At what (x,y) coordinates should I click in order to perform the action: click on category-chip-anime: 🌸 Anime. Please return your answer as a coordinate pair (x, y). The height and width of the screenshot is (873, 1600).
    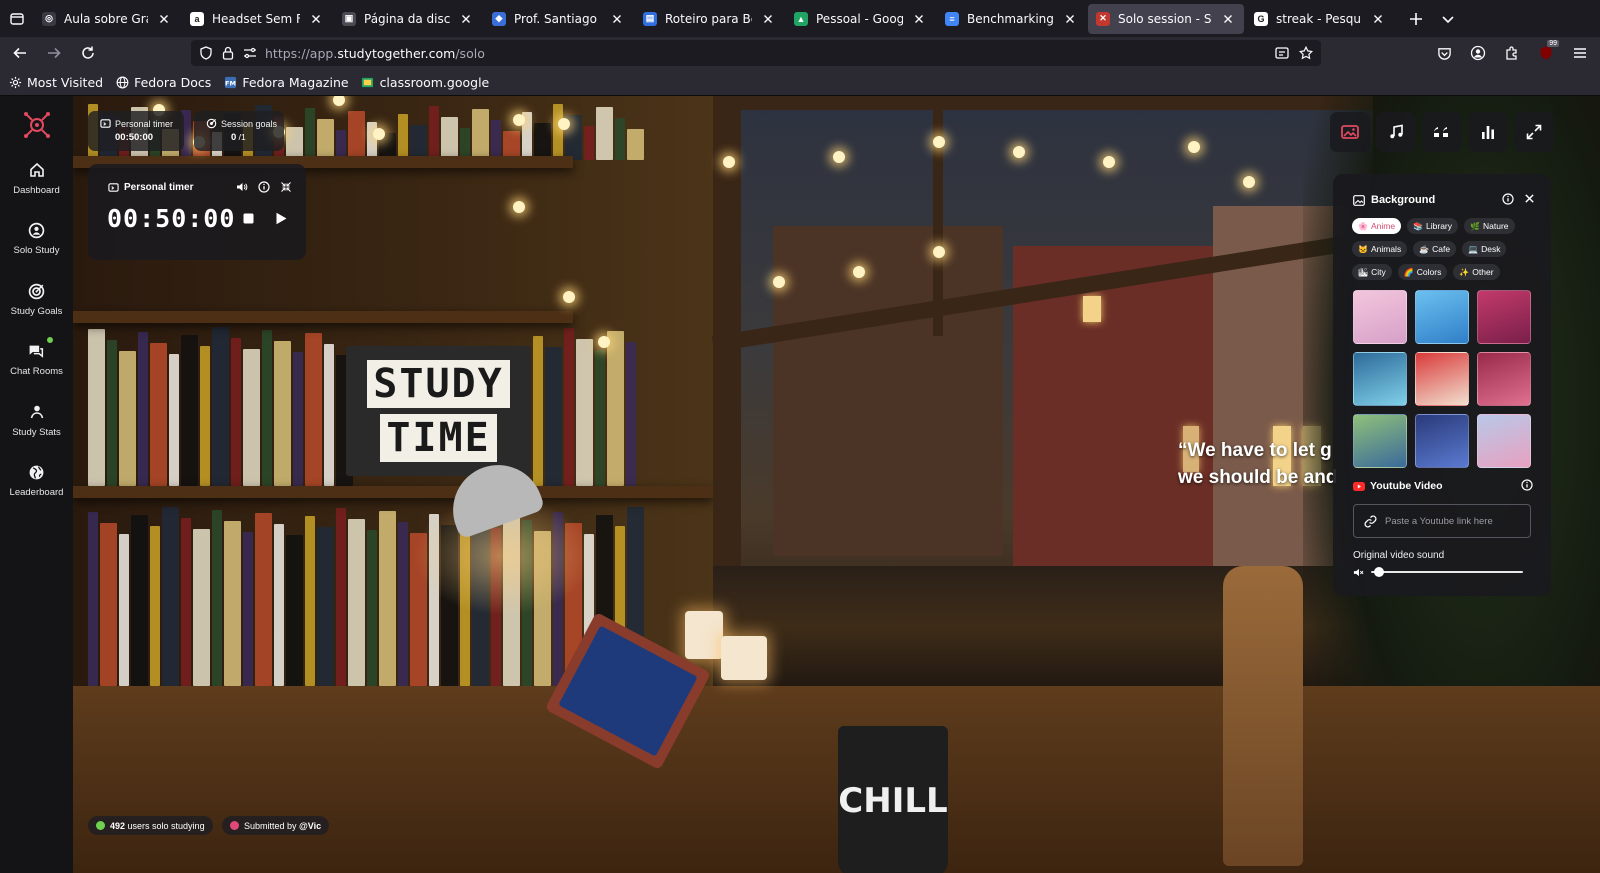
    Looking at the image, I should click on (1377, 226).